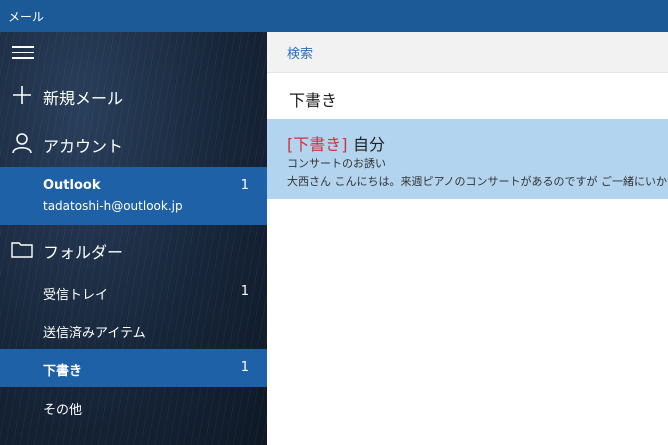 Image resolution: width=668 pixels, height=445 pixels. What do you see at coordinates (113, 206) in the screenshot?
I see `account-email: tadatoshi-h@outlook.jp` at bounding box center [113, 206].